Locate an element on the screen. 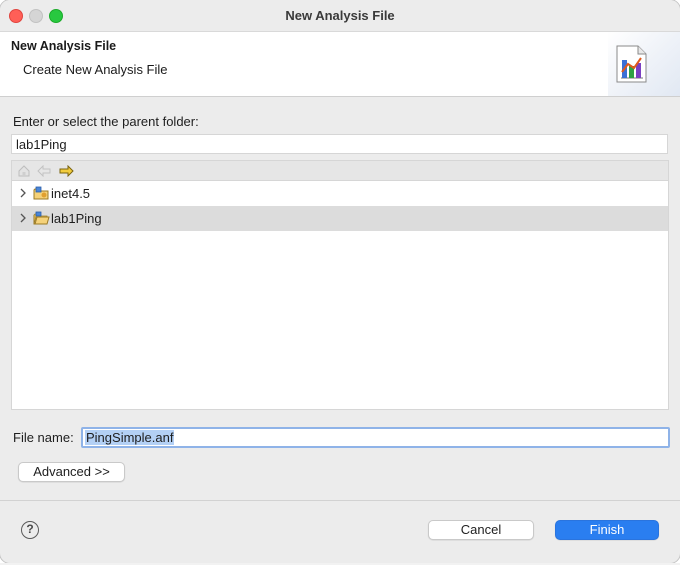 The width and height of the screenshot is (680, 565). footer-divider is located at coordinates (340, 500).